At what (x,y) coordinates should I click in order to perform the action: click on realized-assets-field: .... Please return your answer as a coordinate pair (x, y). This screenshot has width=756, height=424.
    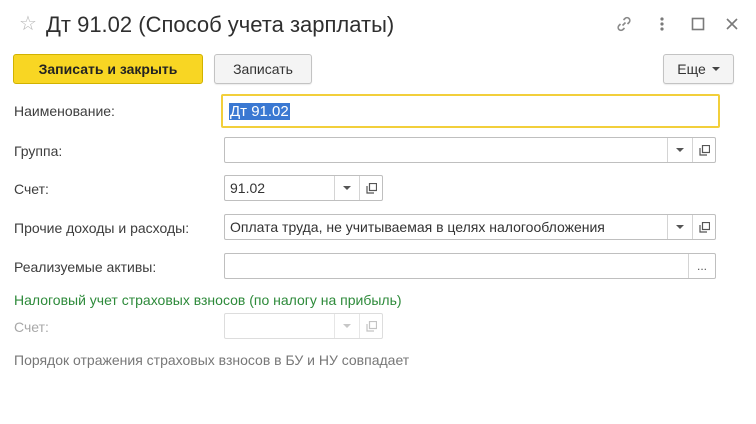
    Looking at the image, I should click on (470, 266).